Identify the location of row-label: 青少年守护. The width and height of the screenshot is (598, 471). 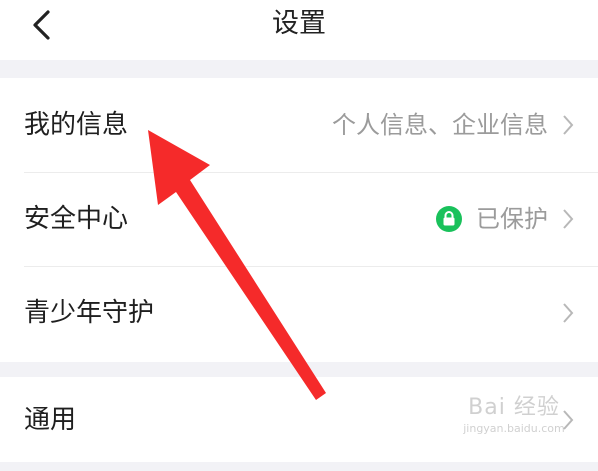
(89, 313).